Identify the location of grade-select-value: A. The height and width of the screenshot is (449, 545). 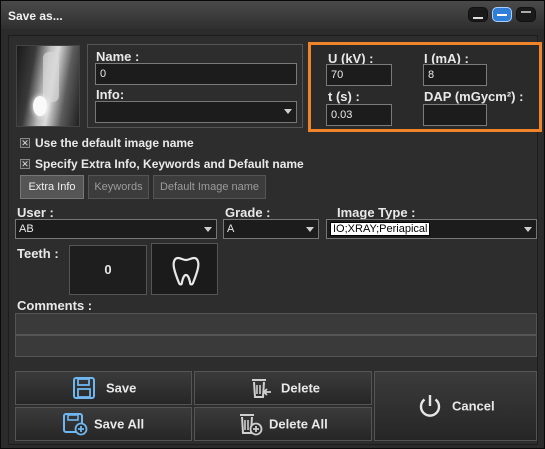
(231, 229).